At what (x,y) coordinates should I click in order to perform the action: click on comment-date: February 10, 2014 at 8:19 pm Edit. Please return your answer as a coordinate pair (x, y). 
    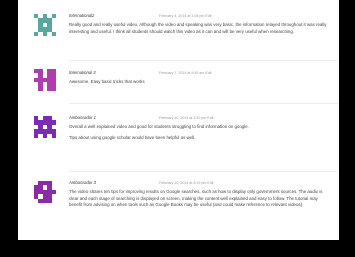
    Looking at the image, I should click on (186, 183).